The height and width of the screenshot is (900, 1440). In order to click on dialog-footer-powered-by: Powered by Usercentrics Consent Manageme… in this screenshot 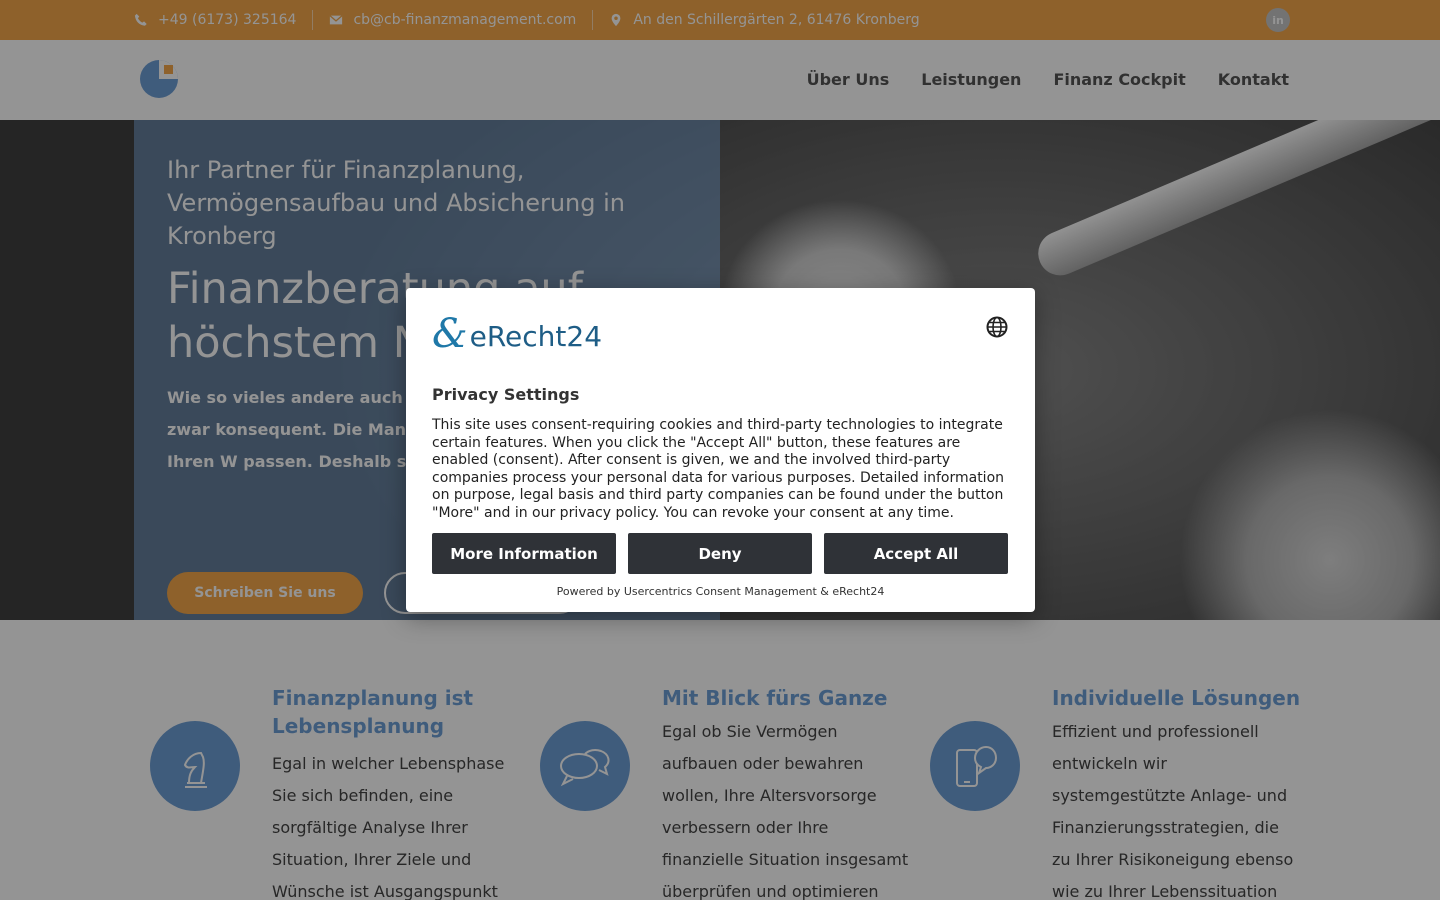, I will do `click(720, 591)`.